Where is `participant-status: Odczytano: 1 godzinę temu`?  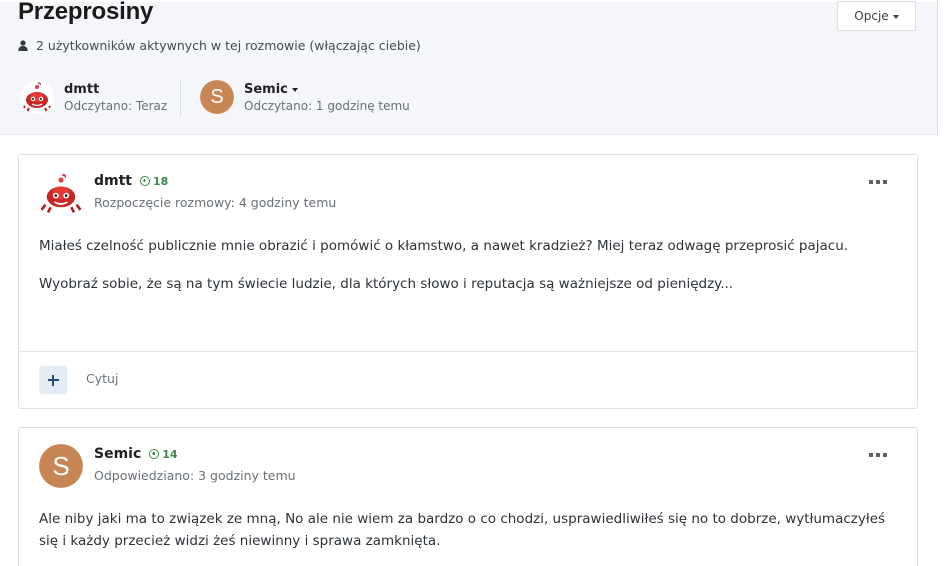
participant-status: Odczytano: 1 godzinę temu is located at coordinates (327, 106).